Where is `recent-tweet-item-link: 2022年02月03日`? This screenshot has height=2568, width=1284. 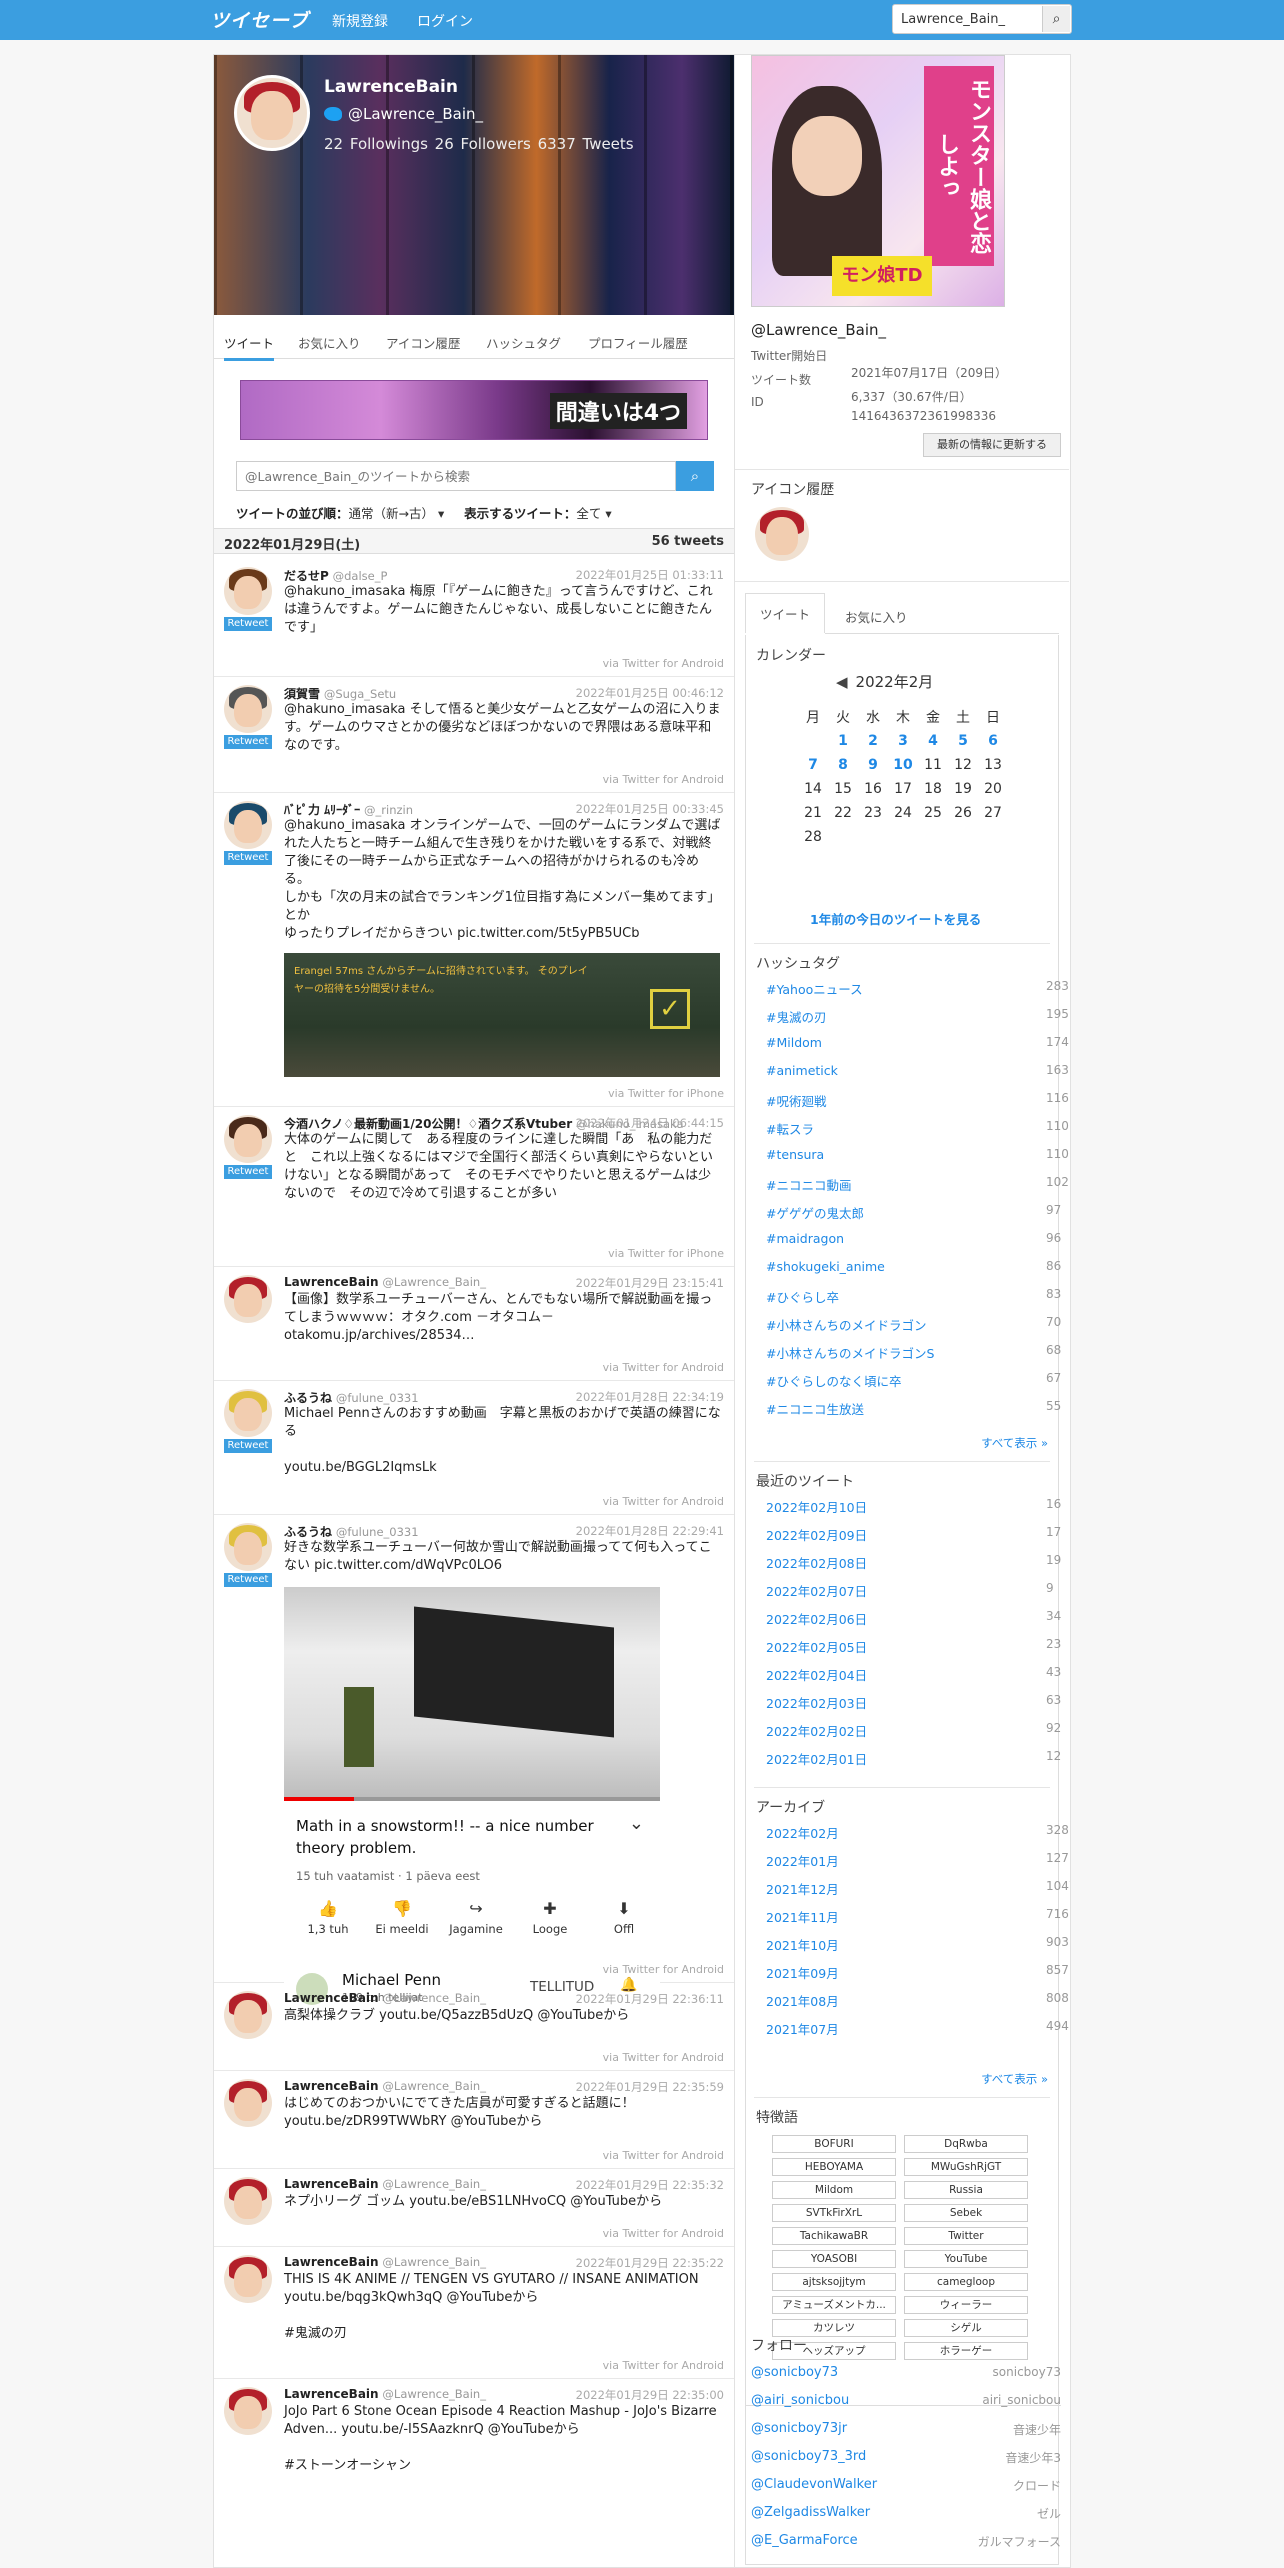 recent-tweet-item-link: 2022年02月03日 is located at coordinates (816, 1703).